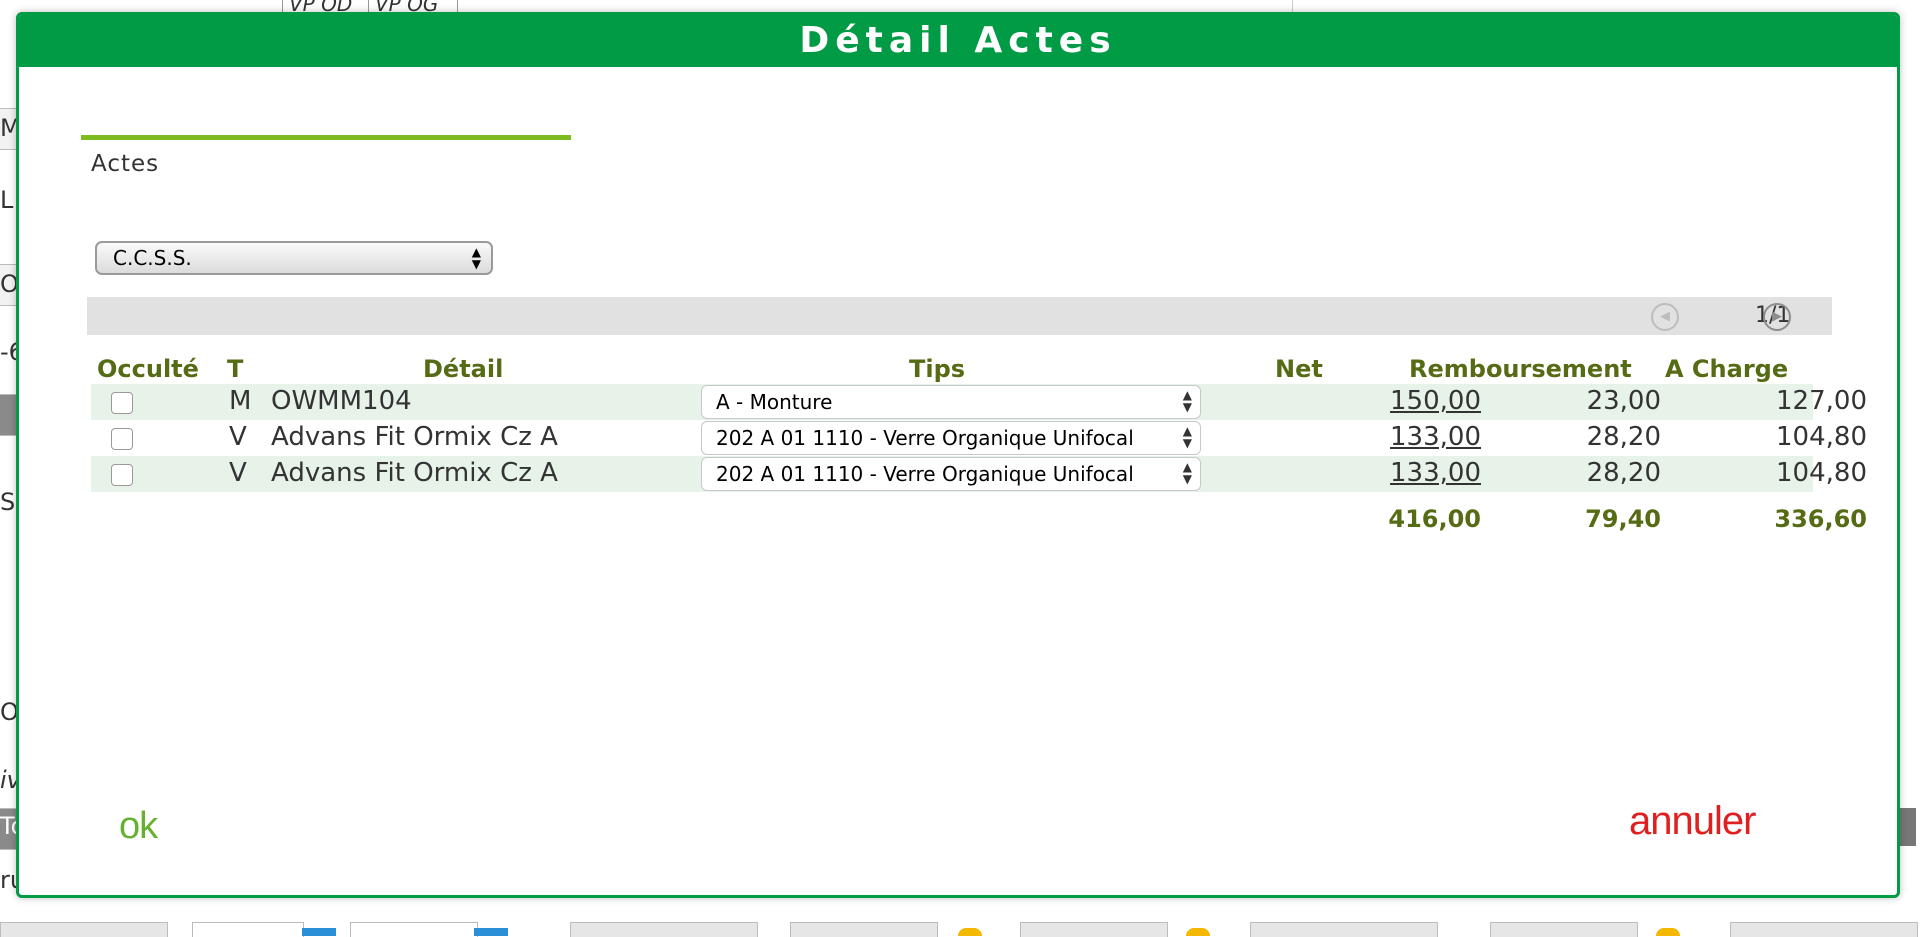 This screenshot has width=1928, height=937. What do you see at coordinates (958, 41) in the screenshot?
I see `dialog-title: Détail Actes` at bounding box center [958, 41].